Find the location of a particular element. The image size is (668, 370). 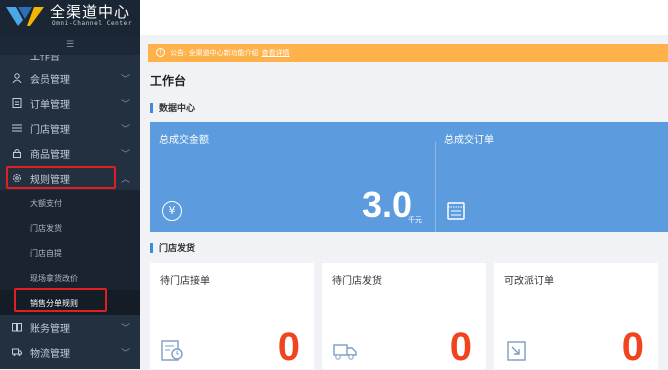

top-bar is located at coordinates (404, 17).